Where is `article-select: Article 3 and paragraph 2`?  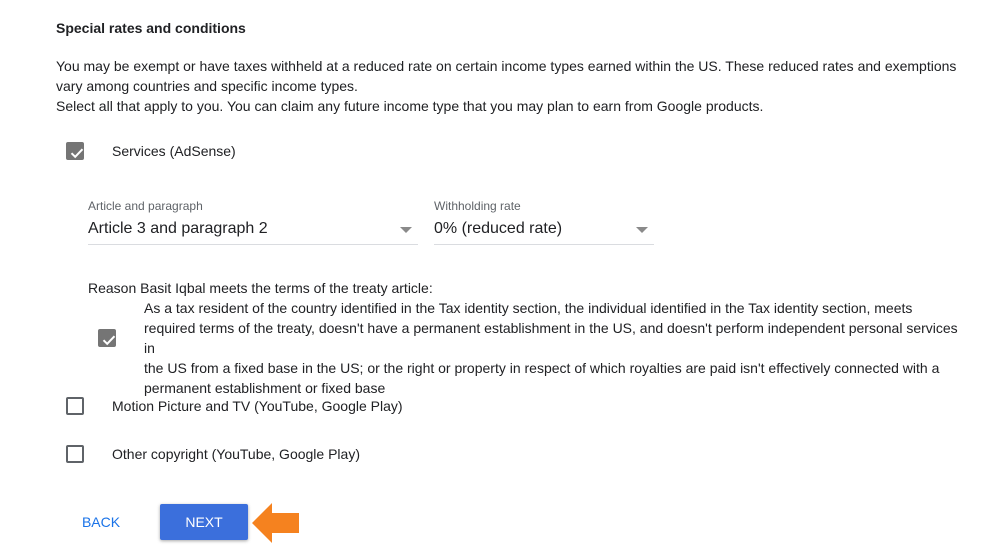
article-select: Article 3 and paragraph 2 is located at coordinates (253, 230).